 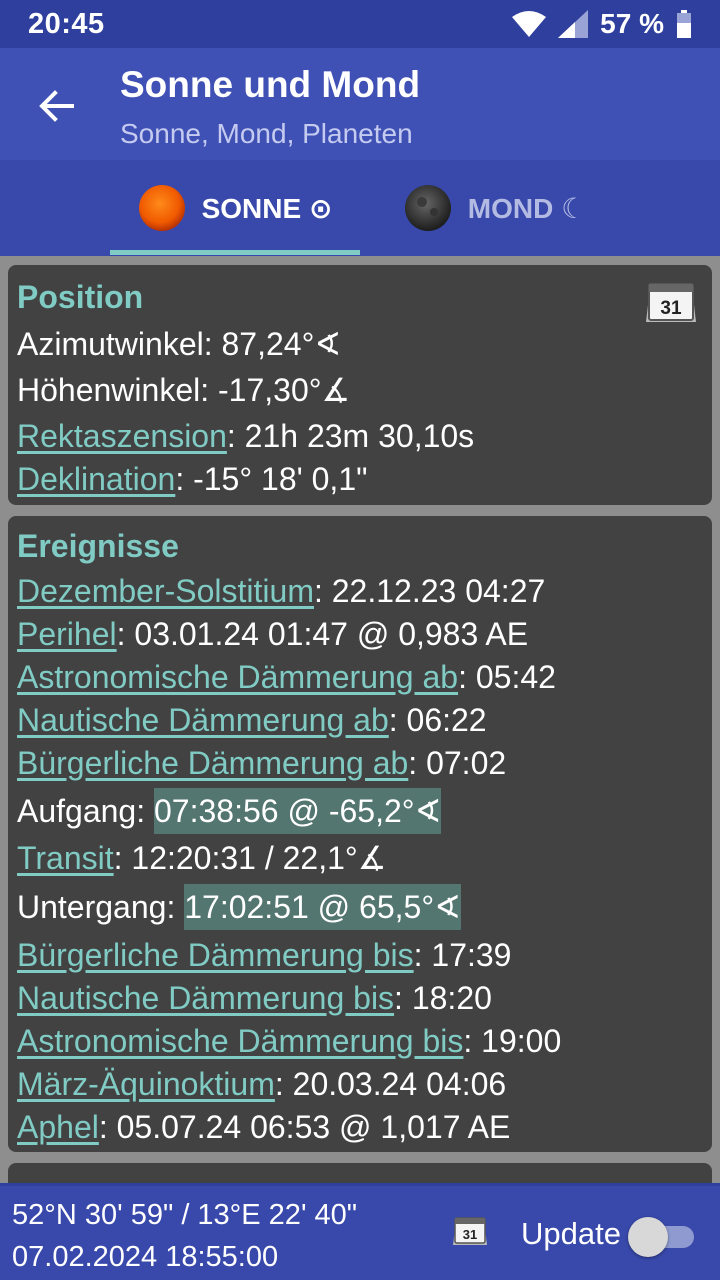 I want to click on battery-percent: 57 %, so click(x=632, y=23).